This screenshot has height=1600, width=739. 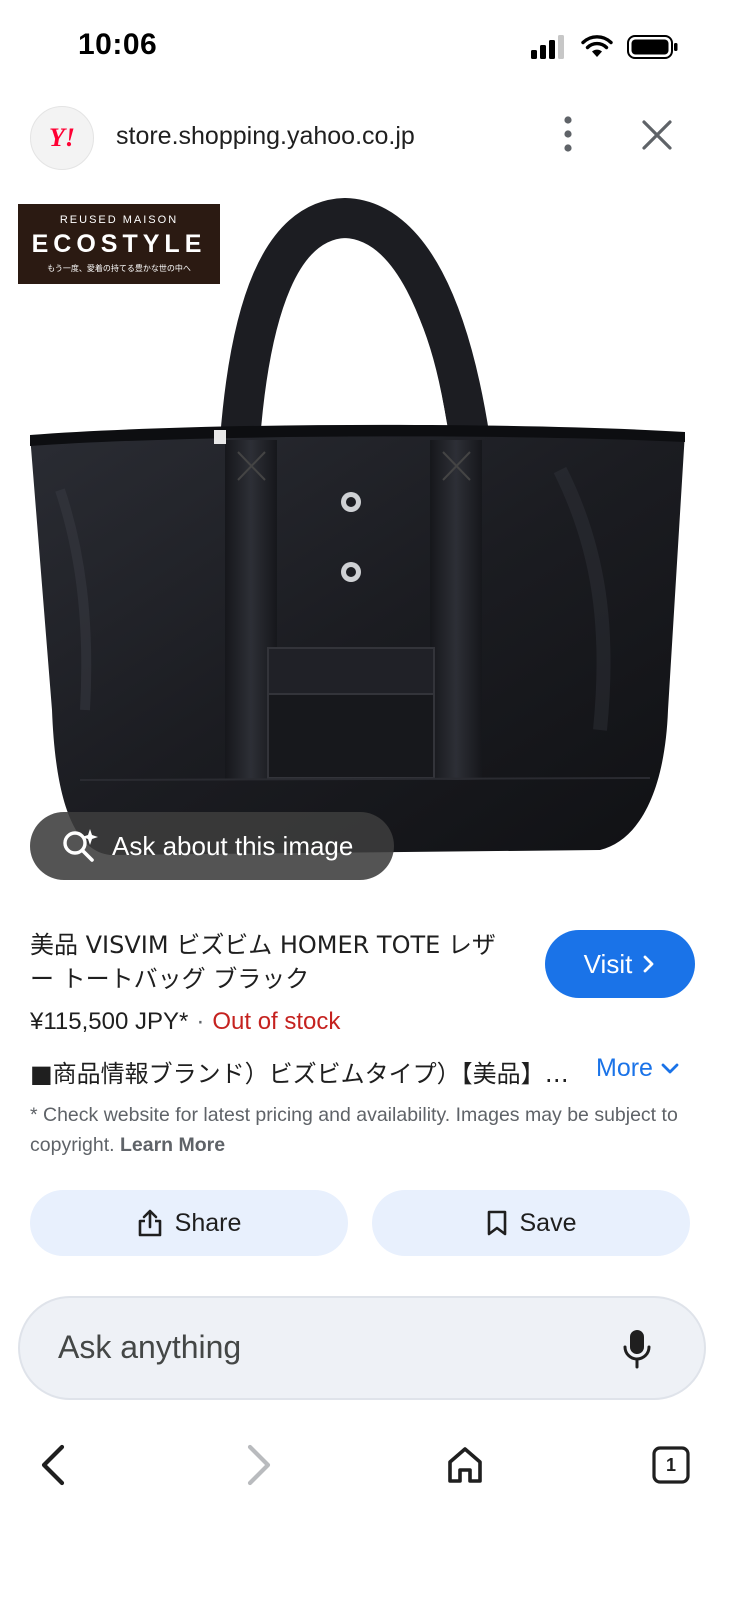 I want to click on stock-status: Out of stock, so click(x=276, y=1021).